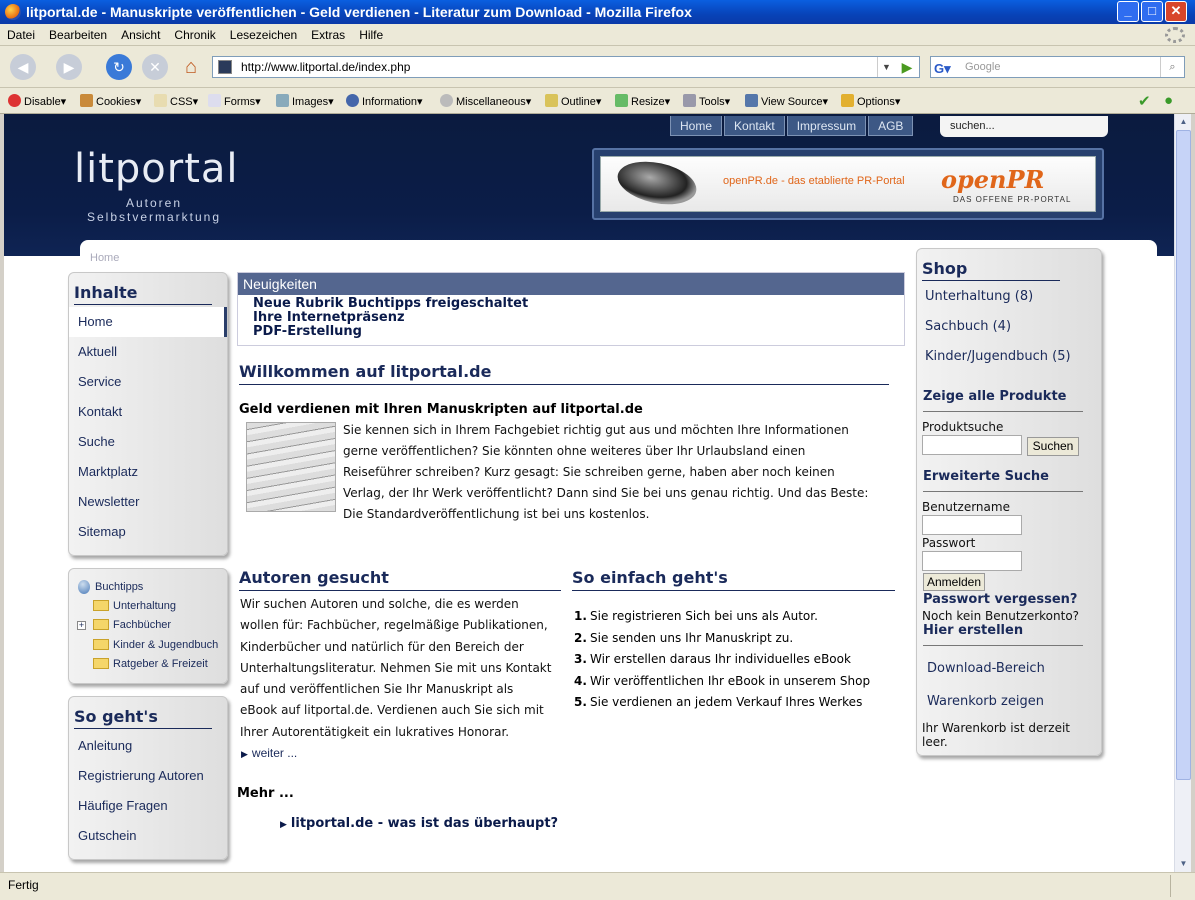 The width and height of the screenshot is (1195, 900). Describe the element at coordinates (155, 67) in the screenshot. I see `stop-icon: ✕` at that location.